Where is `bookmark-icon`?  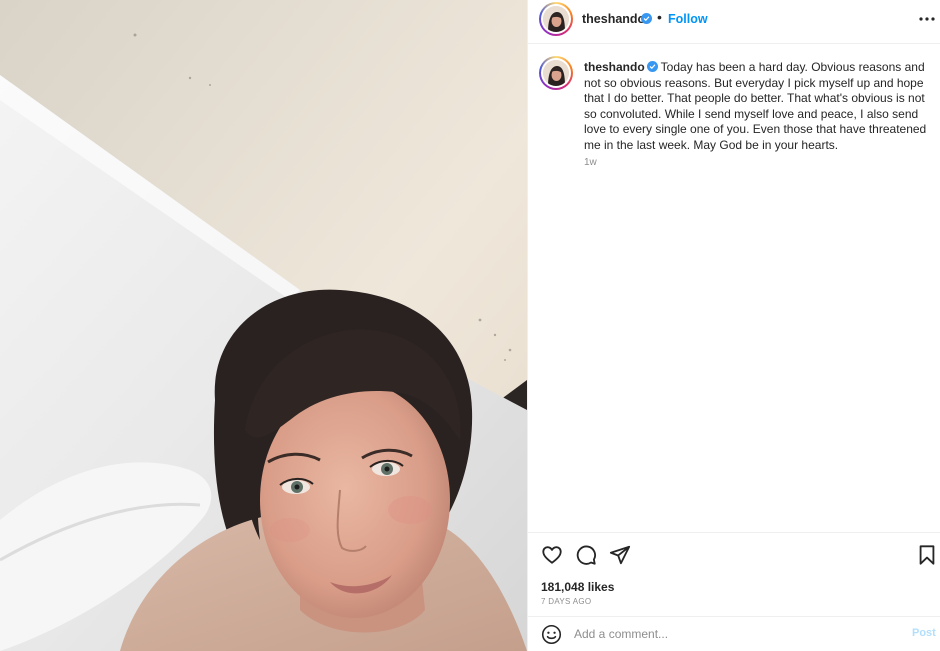
bookmark-icon is located at coordinates (927, 555).